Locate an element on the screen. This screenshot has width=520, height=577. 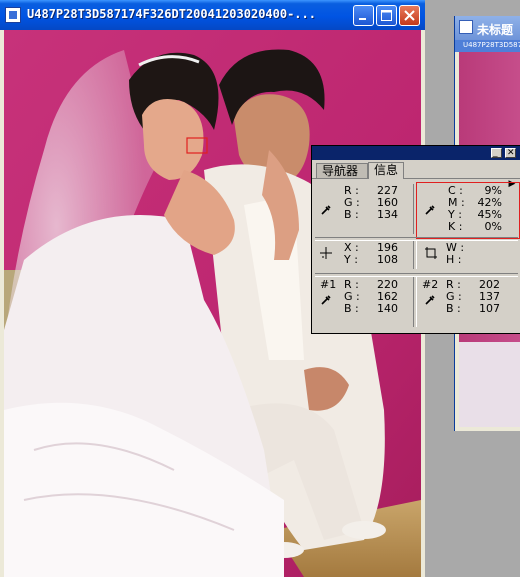
sampler-2-b-label: B : is located at coordinates (453, 308).